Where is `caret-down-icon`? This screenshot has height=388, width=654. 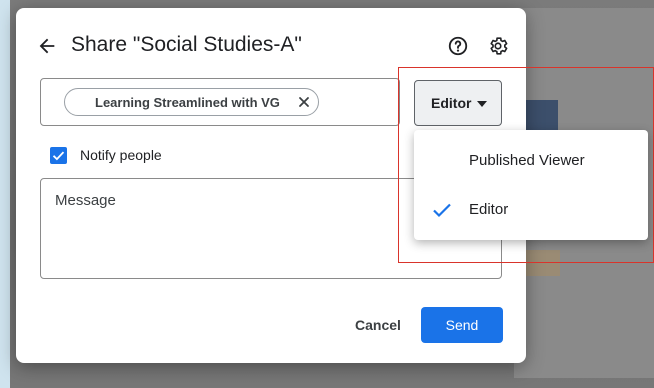 caret-down-icon is located at coordinates (482, 104).